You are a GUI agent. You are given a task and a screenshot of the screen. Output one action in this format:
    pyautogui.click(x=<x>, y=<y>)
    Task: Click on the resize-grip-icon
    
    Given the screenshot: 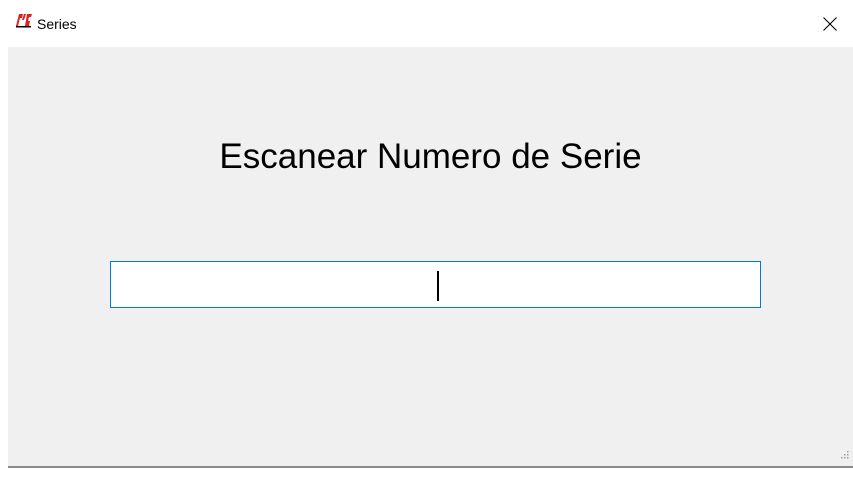 What is the action you would take?
    pyautogui.click(x=845, y=452)
    